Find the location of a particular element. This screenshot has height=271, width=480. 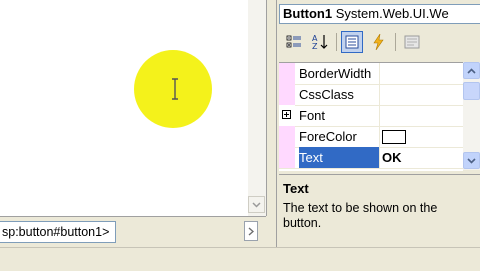

property-row-text: Text OK is located at coordinates (371, 158).